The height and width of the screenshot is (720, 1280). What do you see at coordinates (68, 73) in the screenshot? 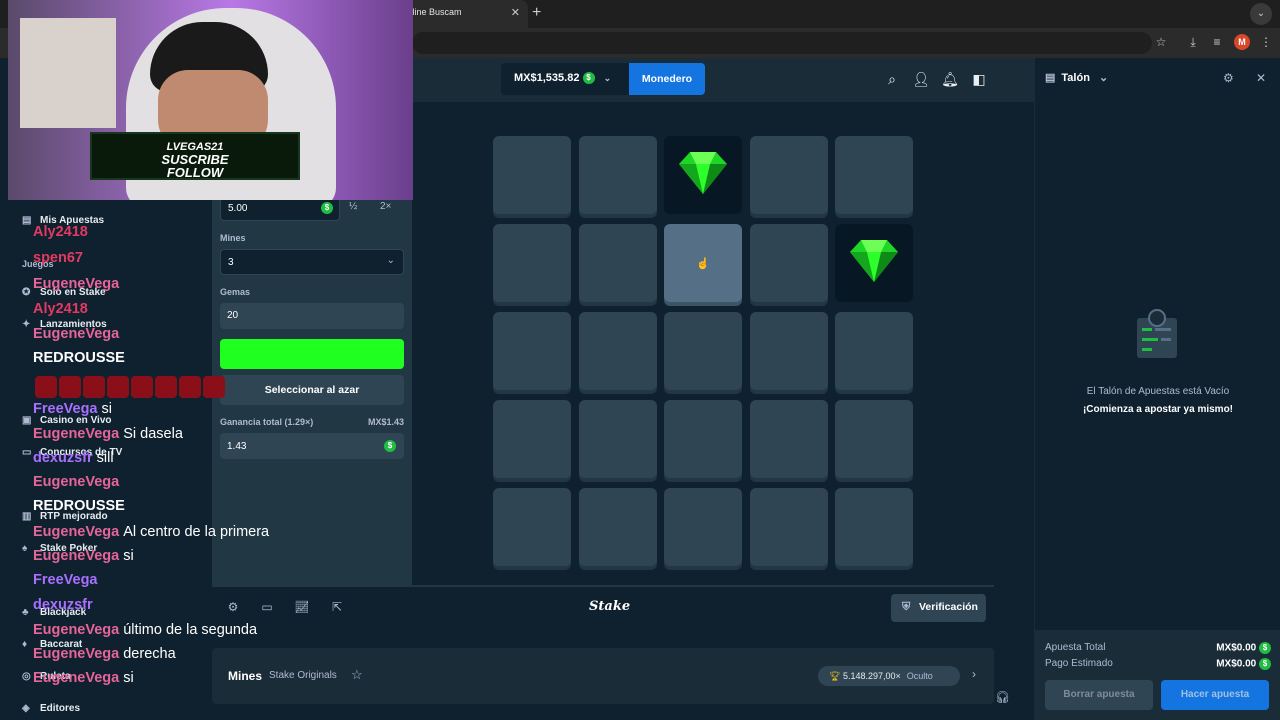
I see `wall-poster` at bounding box center [68, 73].